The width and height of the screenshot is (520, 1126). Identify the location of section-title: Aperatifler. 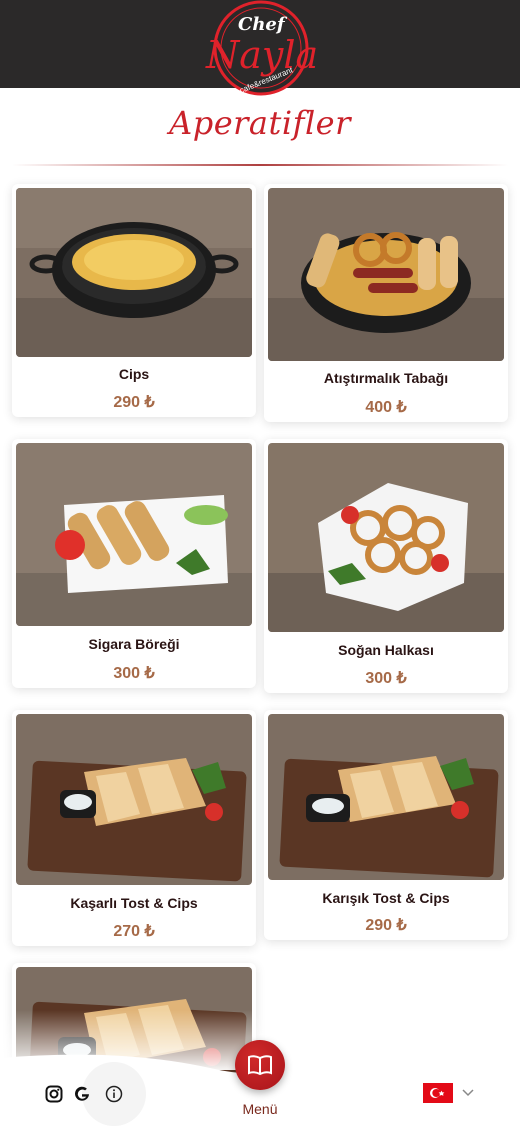
(260, 123).